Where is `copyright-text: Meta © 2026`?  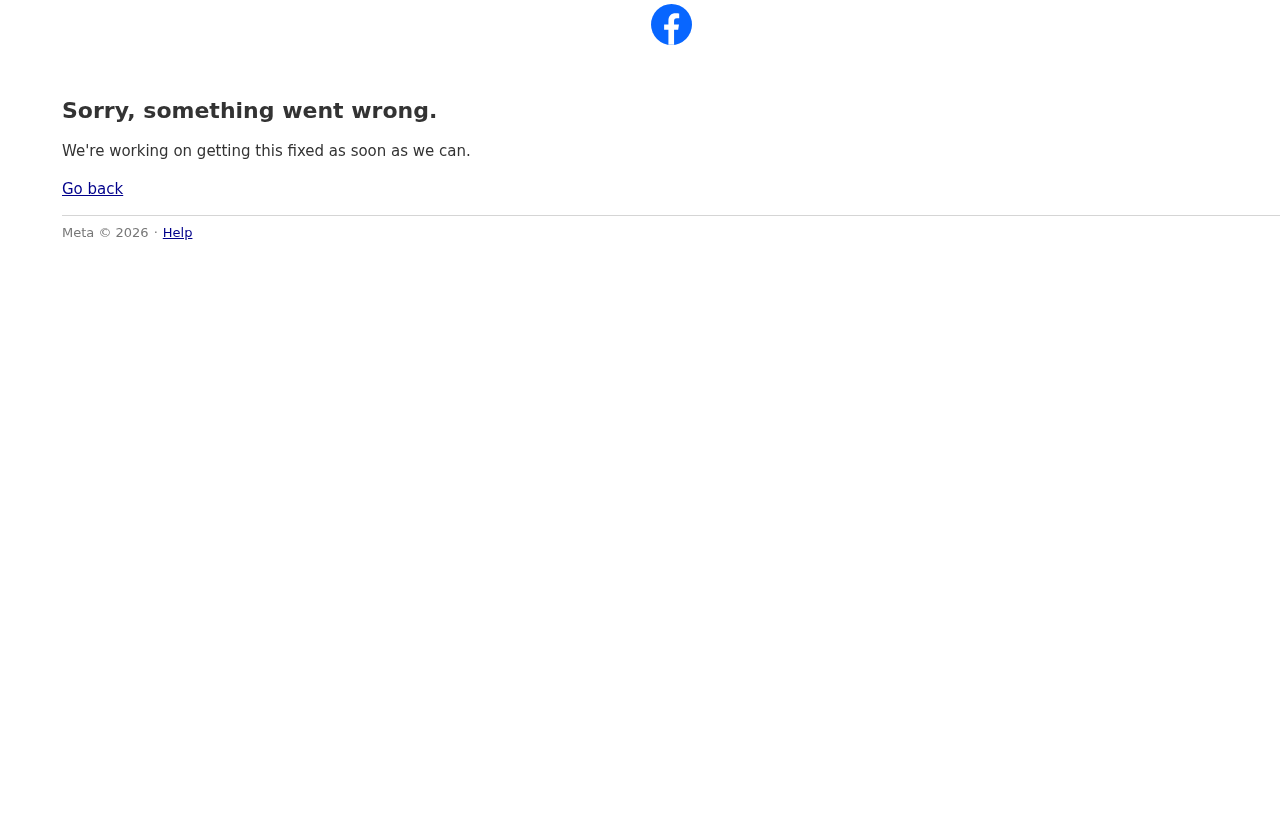 copyright-text: Meta © 2026 is located at coordinates (105, 233).